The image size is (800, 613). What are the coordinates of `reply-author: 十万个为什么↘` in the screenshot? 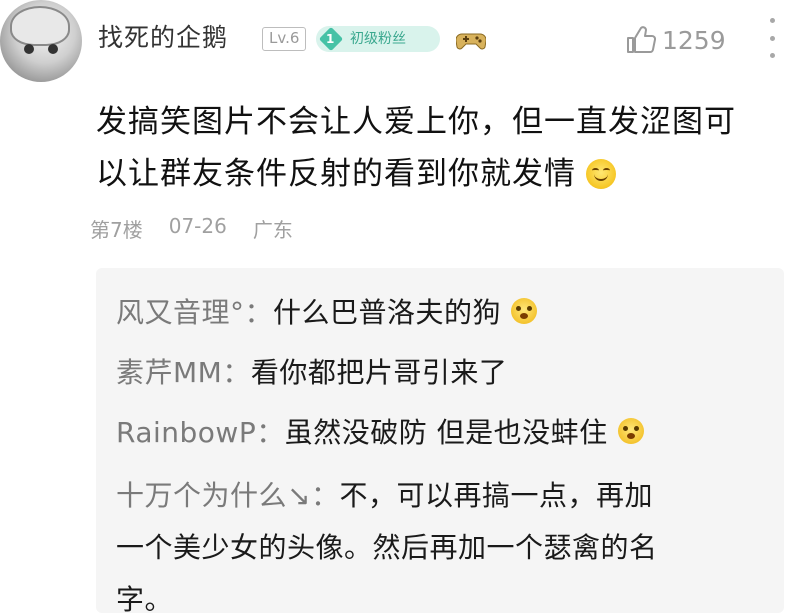 It's located at (213, 495).